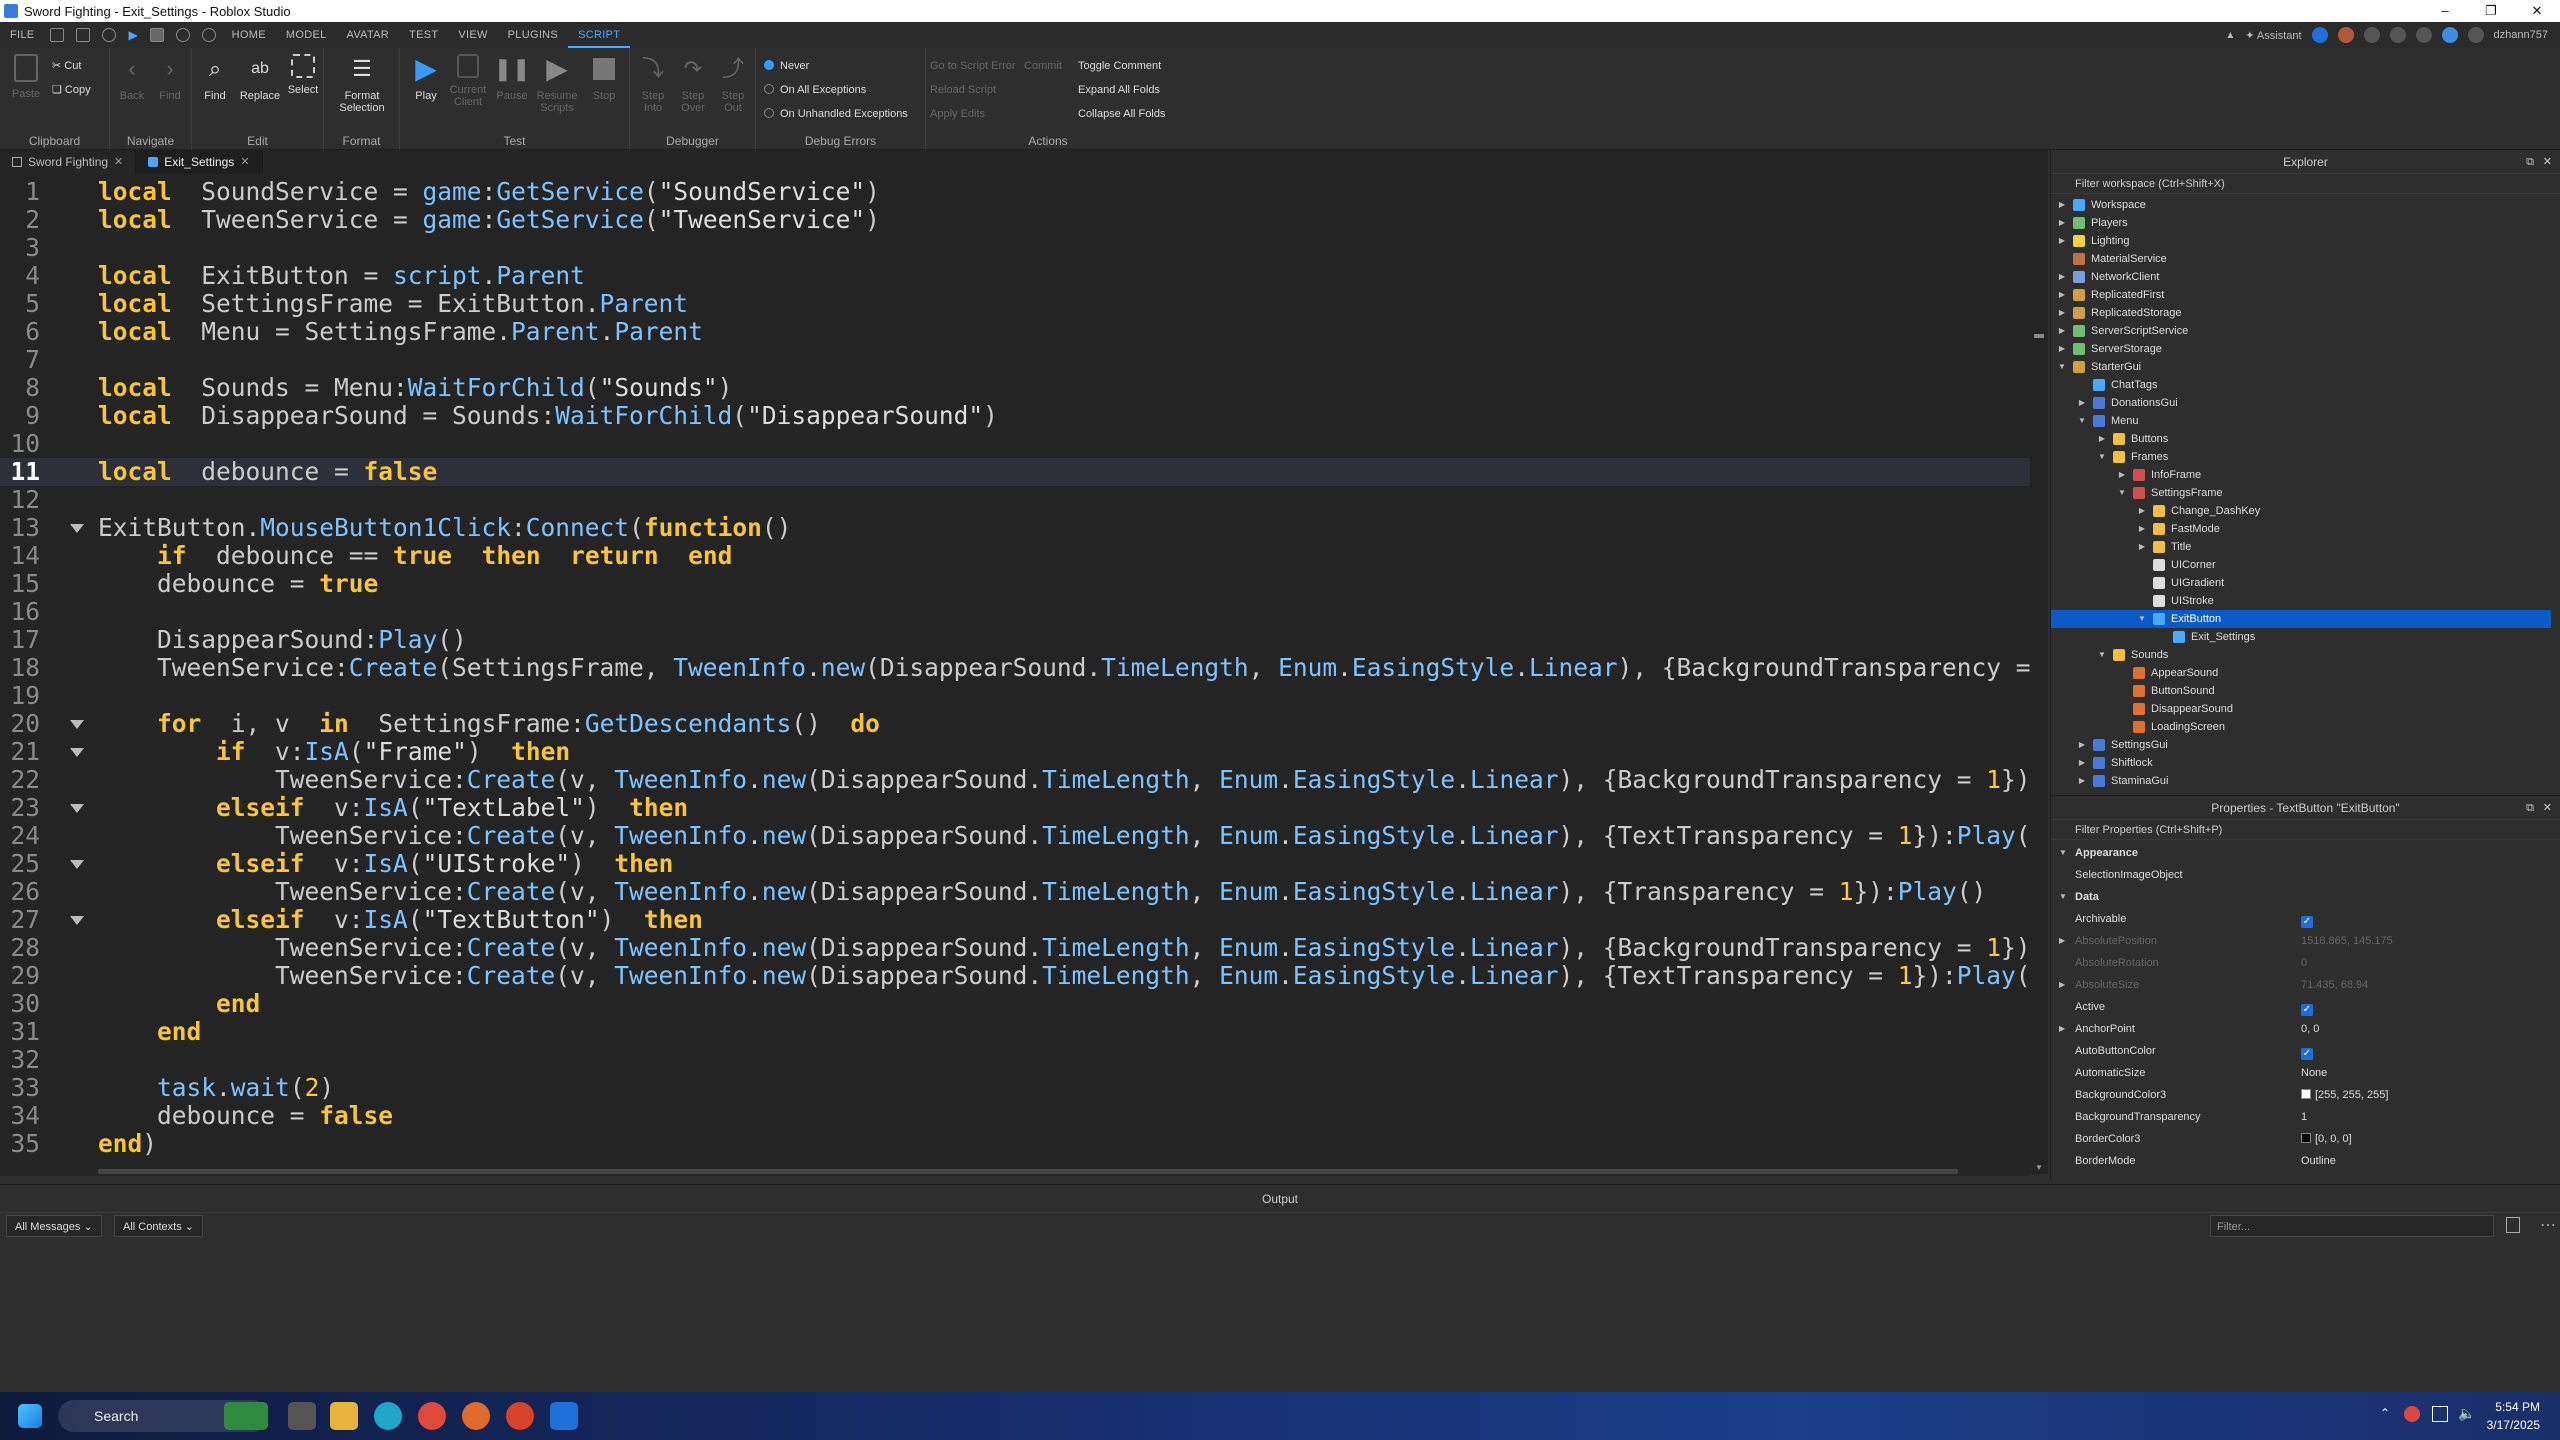  Describe the element at coordinates (2397, 35) in the screenshot. I see `help-icon` at that location.